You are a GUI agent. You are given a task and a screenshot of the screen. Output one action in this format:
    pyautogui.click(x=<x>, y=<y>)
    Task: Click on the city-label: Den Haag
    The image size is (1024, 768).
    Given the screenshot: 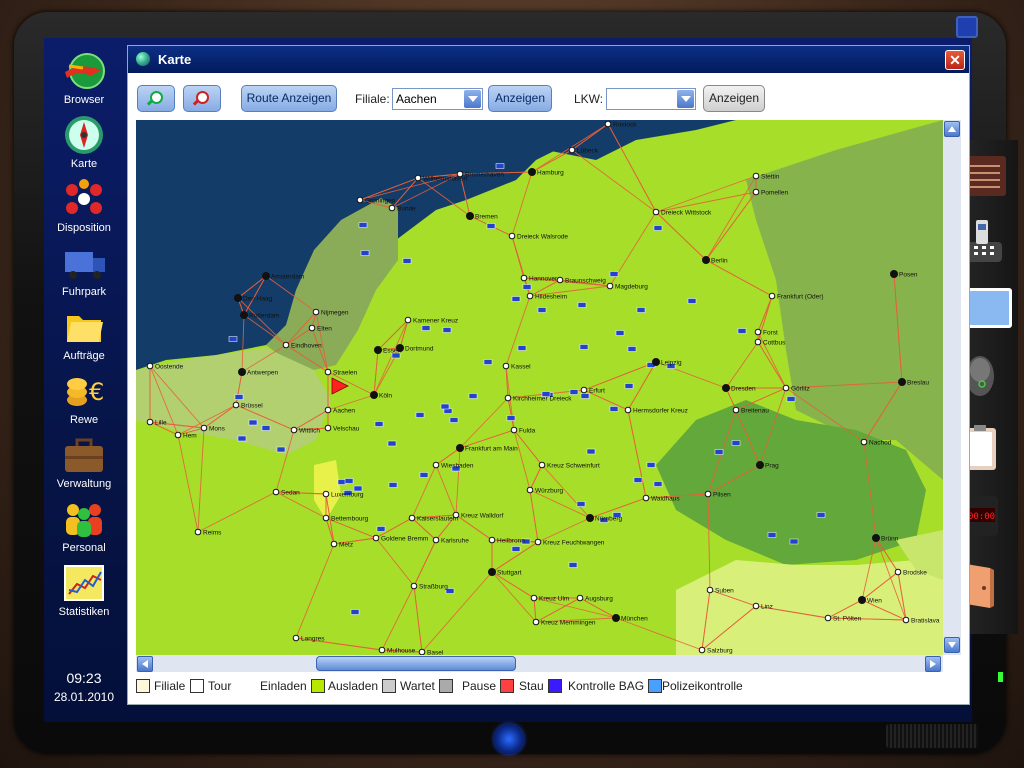 What is the action you would take?
    pyautogui.click(x=258, y=299)
    